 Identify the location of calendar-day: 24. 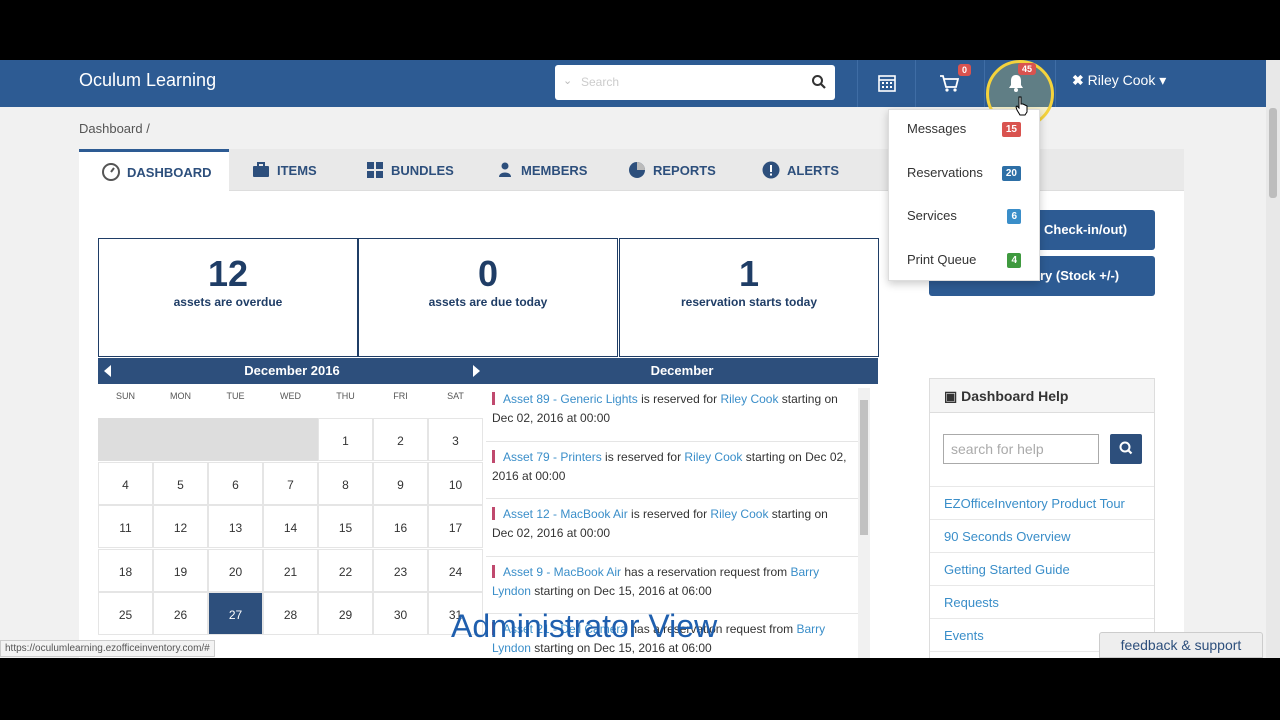
(455, 570).